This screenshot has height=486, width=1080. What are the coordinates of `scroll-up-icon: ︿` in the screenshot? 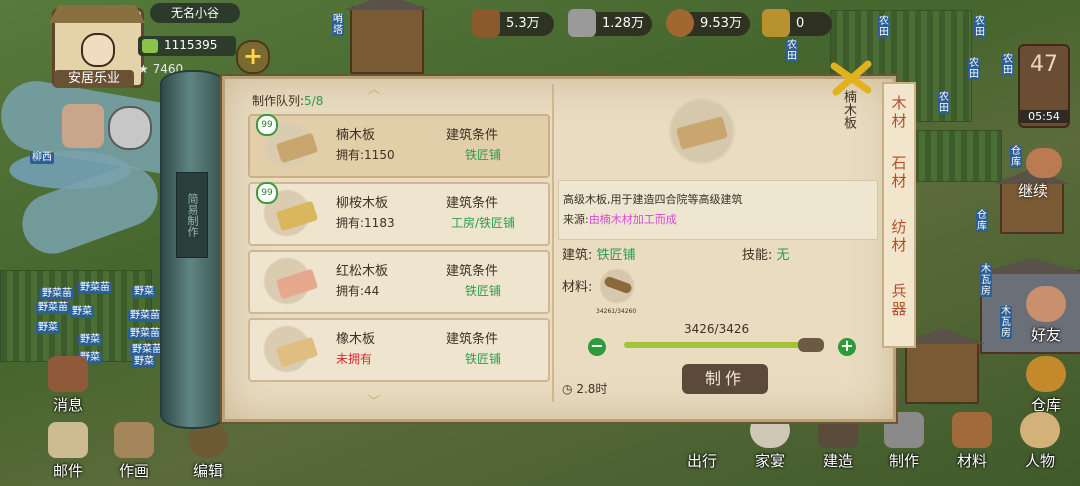 It's located at (374, 88).